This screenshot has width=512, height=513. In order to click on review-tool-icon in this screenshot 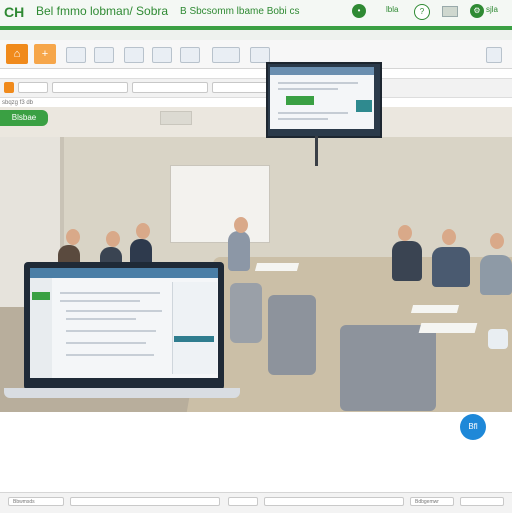, I will do `click(260, 55)`.